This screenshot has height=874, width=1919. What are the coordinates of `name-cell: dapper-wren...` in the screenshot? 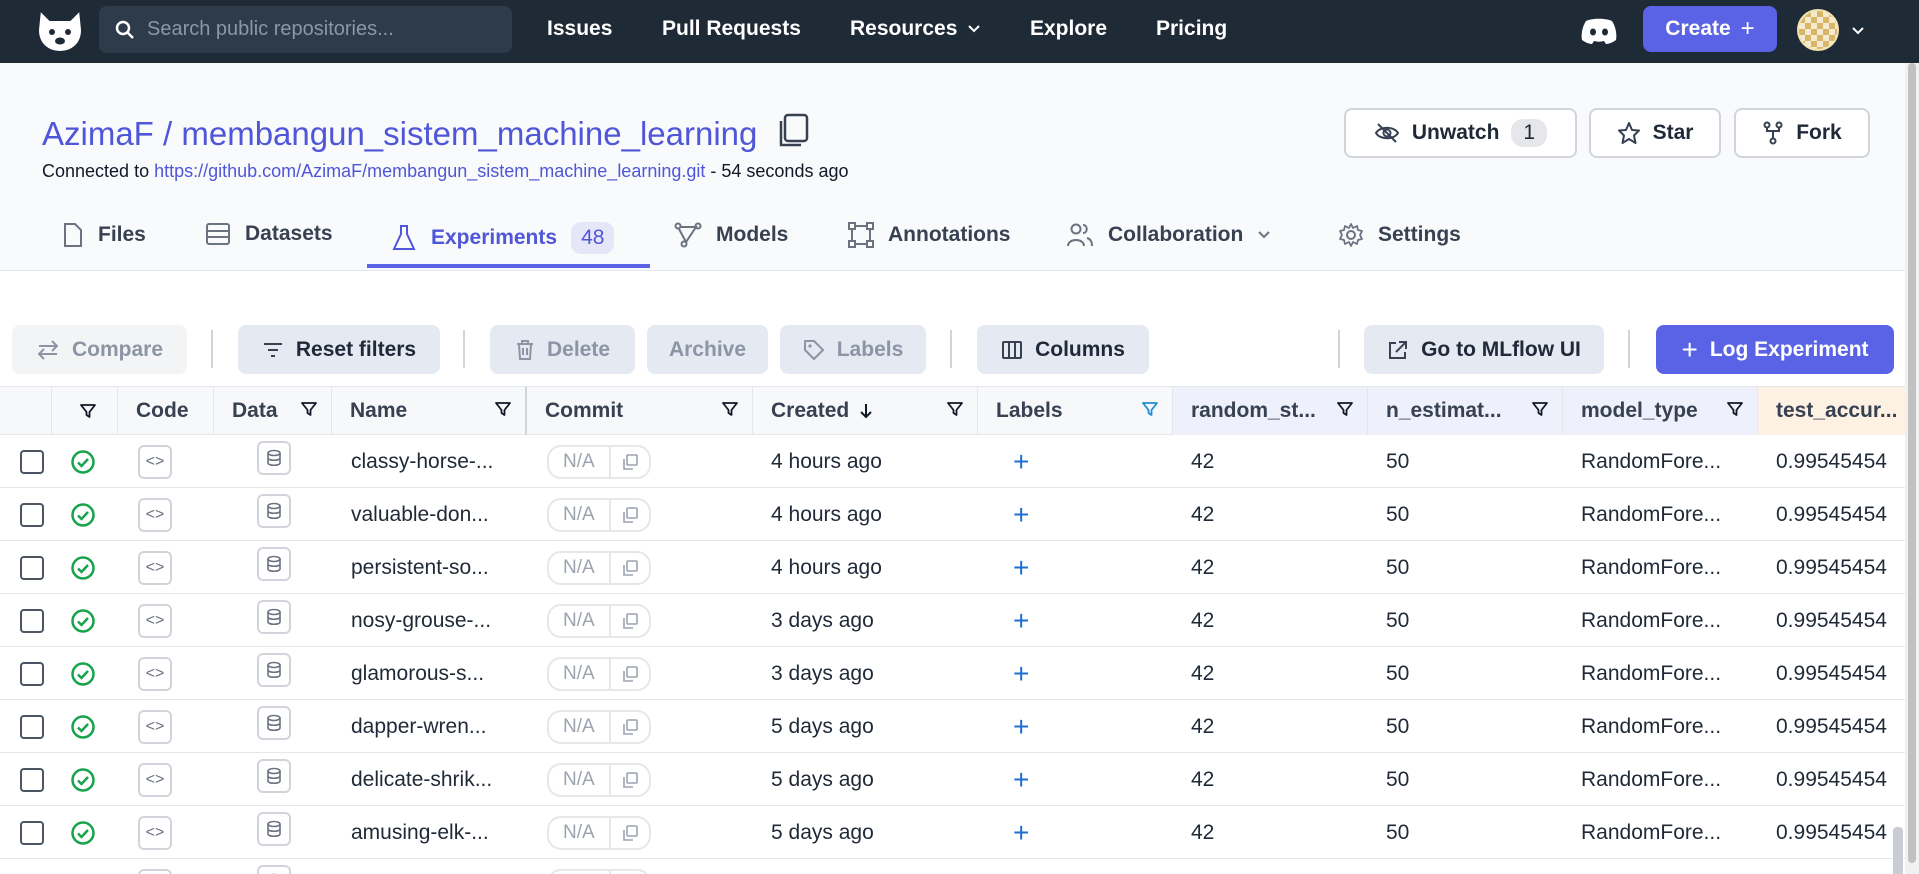 It's located at (418, 726).